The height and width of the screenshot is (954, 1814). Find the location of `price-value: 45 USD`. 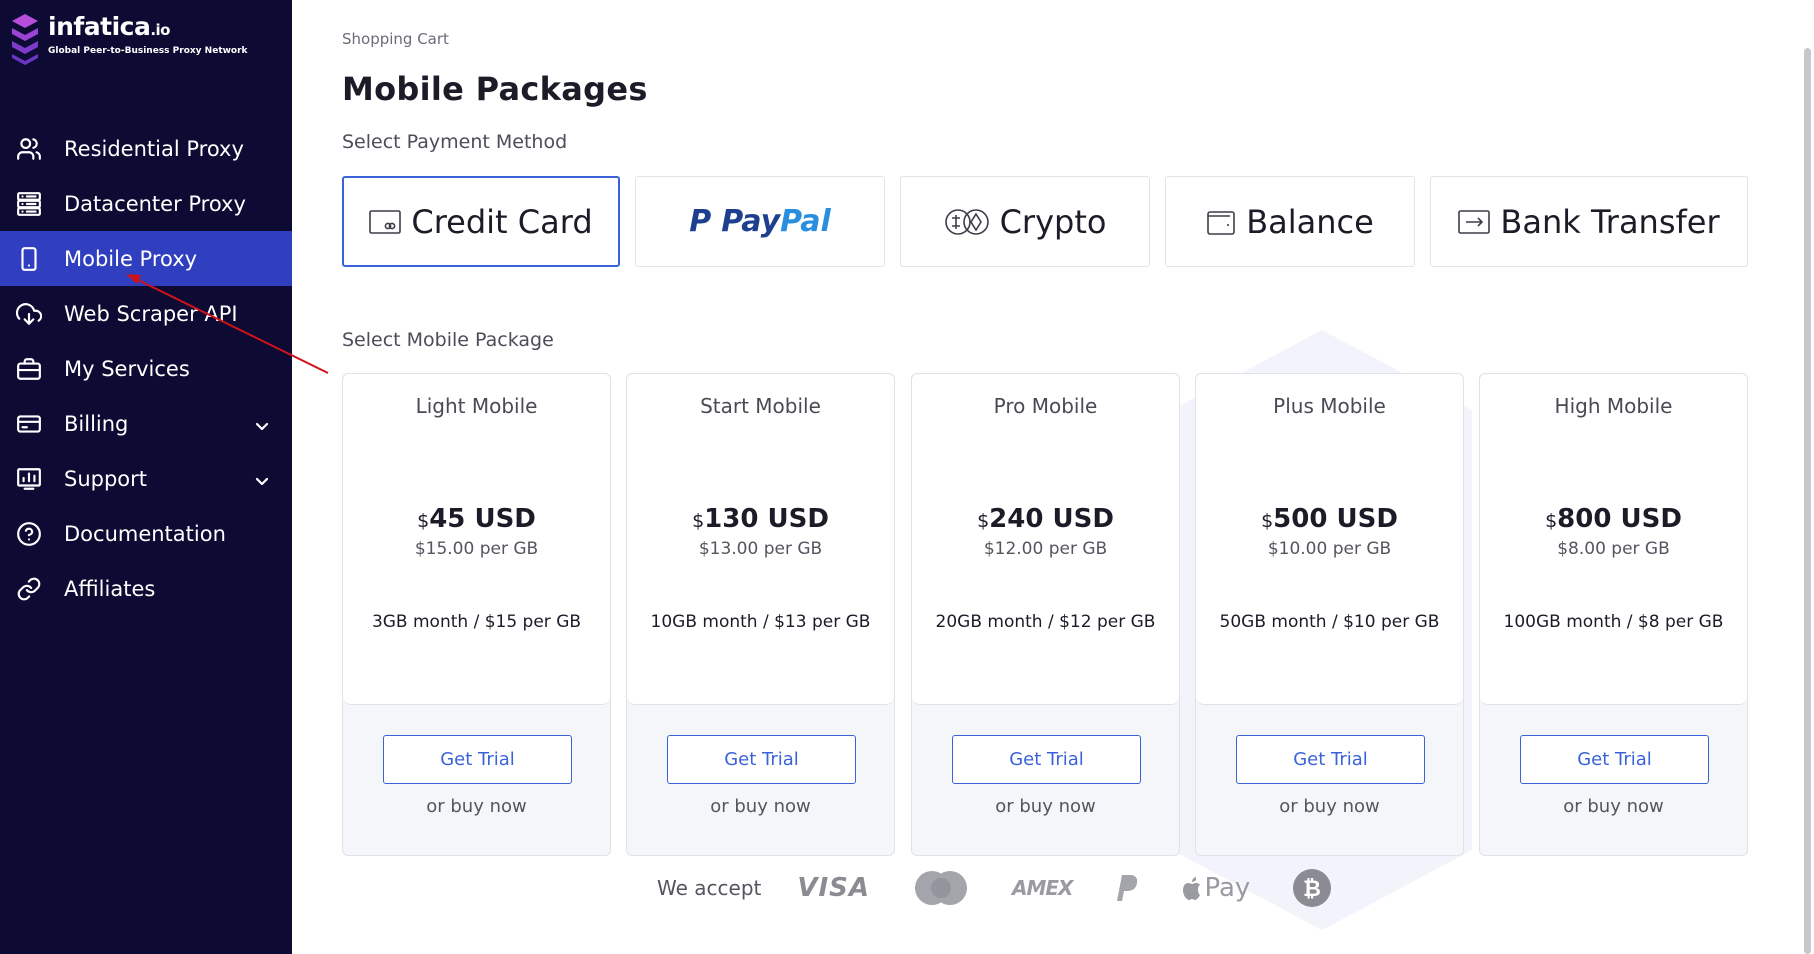

price-value: 45 USD is located at coordinates (482, 519).